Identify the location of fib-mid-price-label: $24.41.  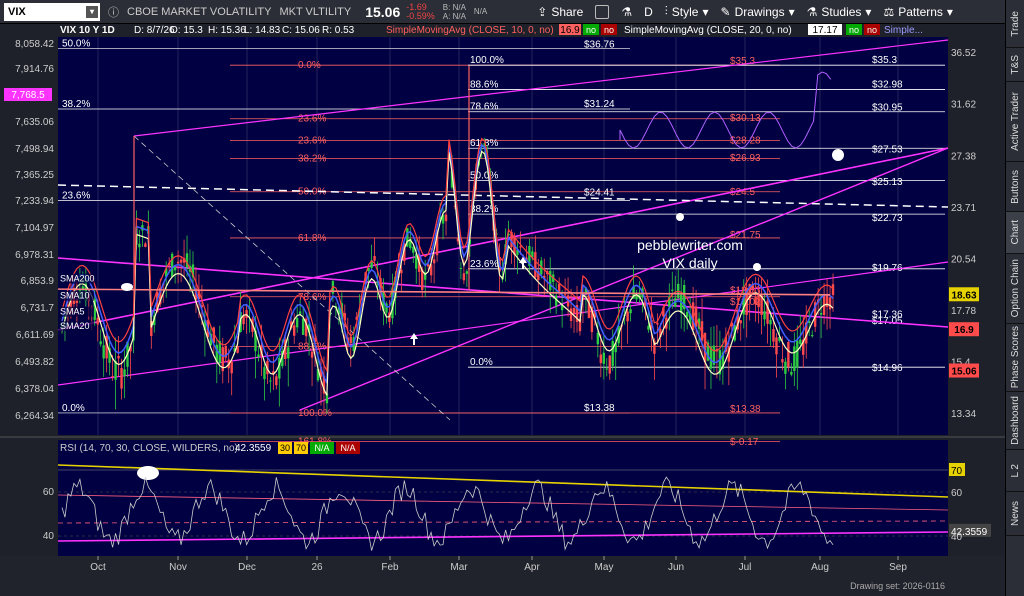
(599, 192).